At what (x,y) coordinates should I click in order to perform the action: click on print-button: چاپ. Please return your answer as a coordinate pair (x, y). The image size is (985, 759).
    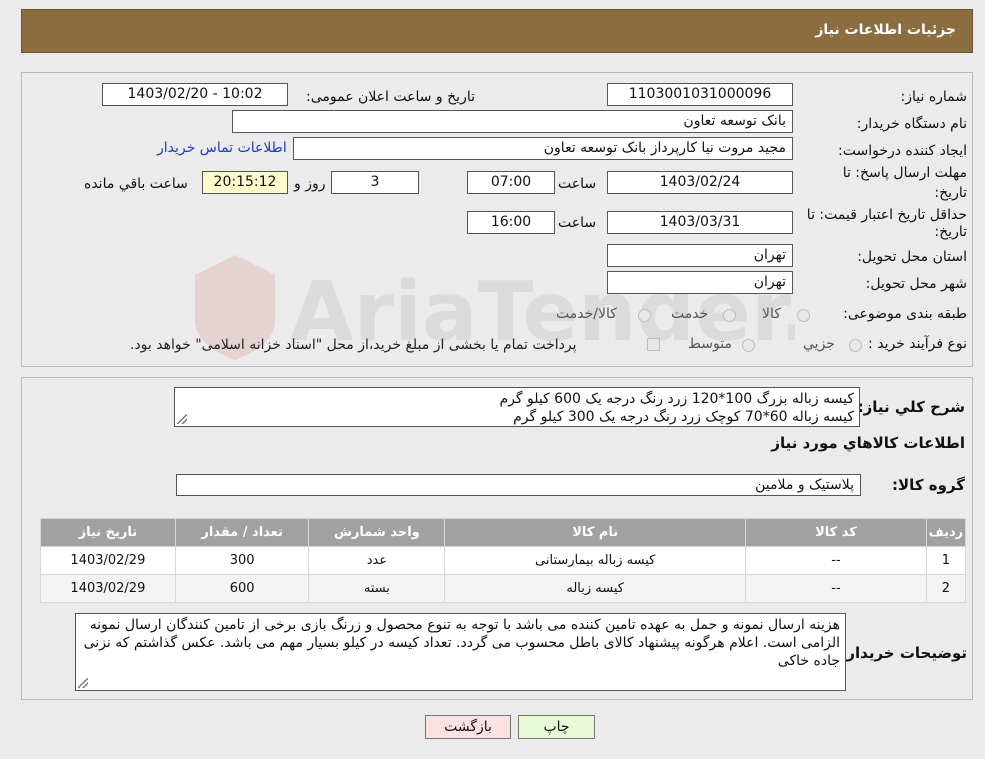
    Looking at the image, I should click on (556, 727).